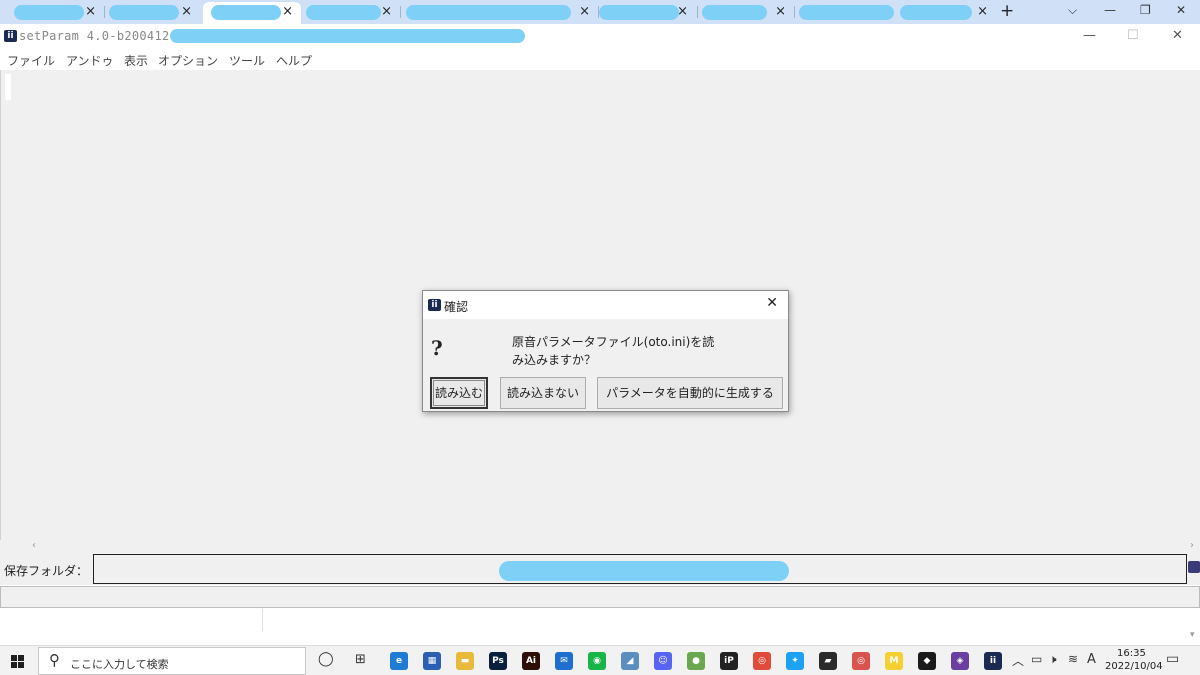  Describe the element at coordinates (613, 342) in the screenshot. I see `dialog-message-line1: 原音パラメータファイル(oto.ini)を読` at that location.